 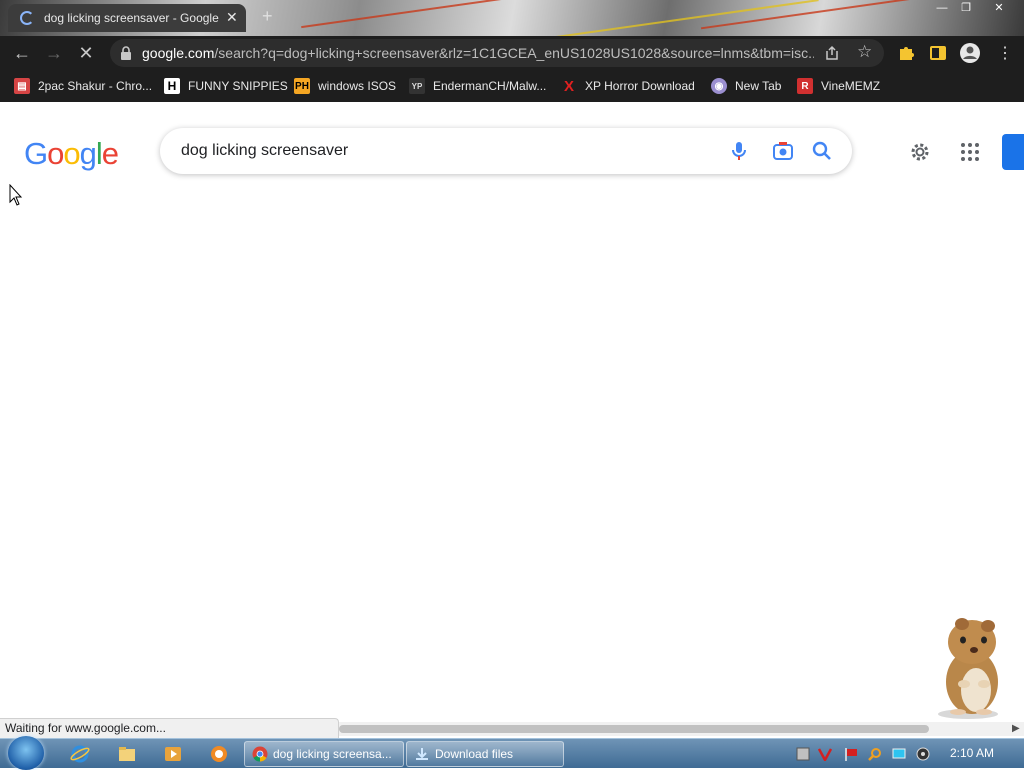 What do you see at coordinates (640, 86) in the screenshot?
I see `bookmark-label: XP Horror Download` at bounding box center [640, 86].